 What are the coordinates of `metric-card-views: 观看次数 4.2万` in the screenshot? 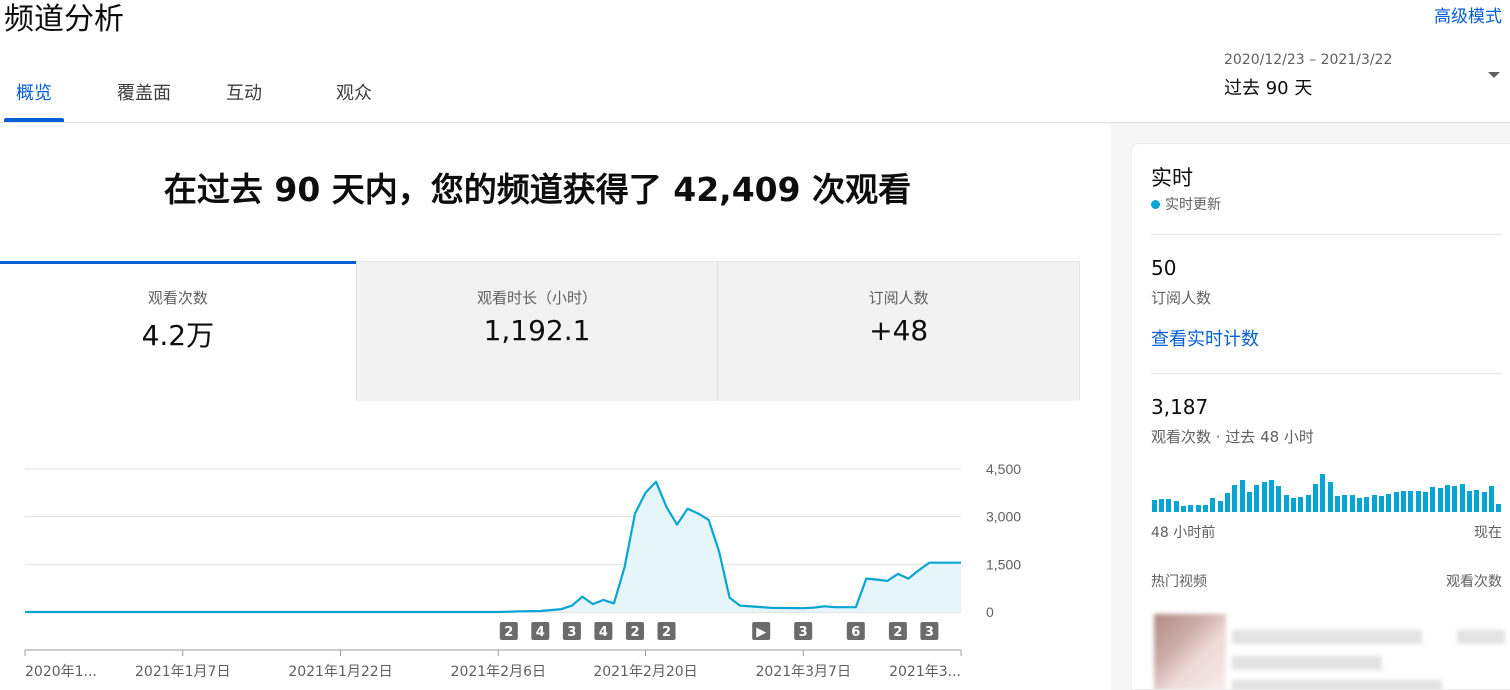 It's located at (178, 331).